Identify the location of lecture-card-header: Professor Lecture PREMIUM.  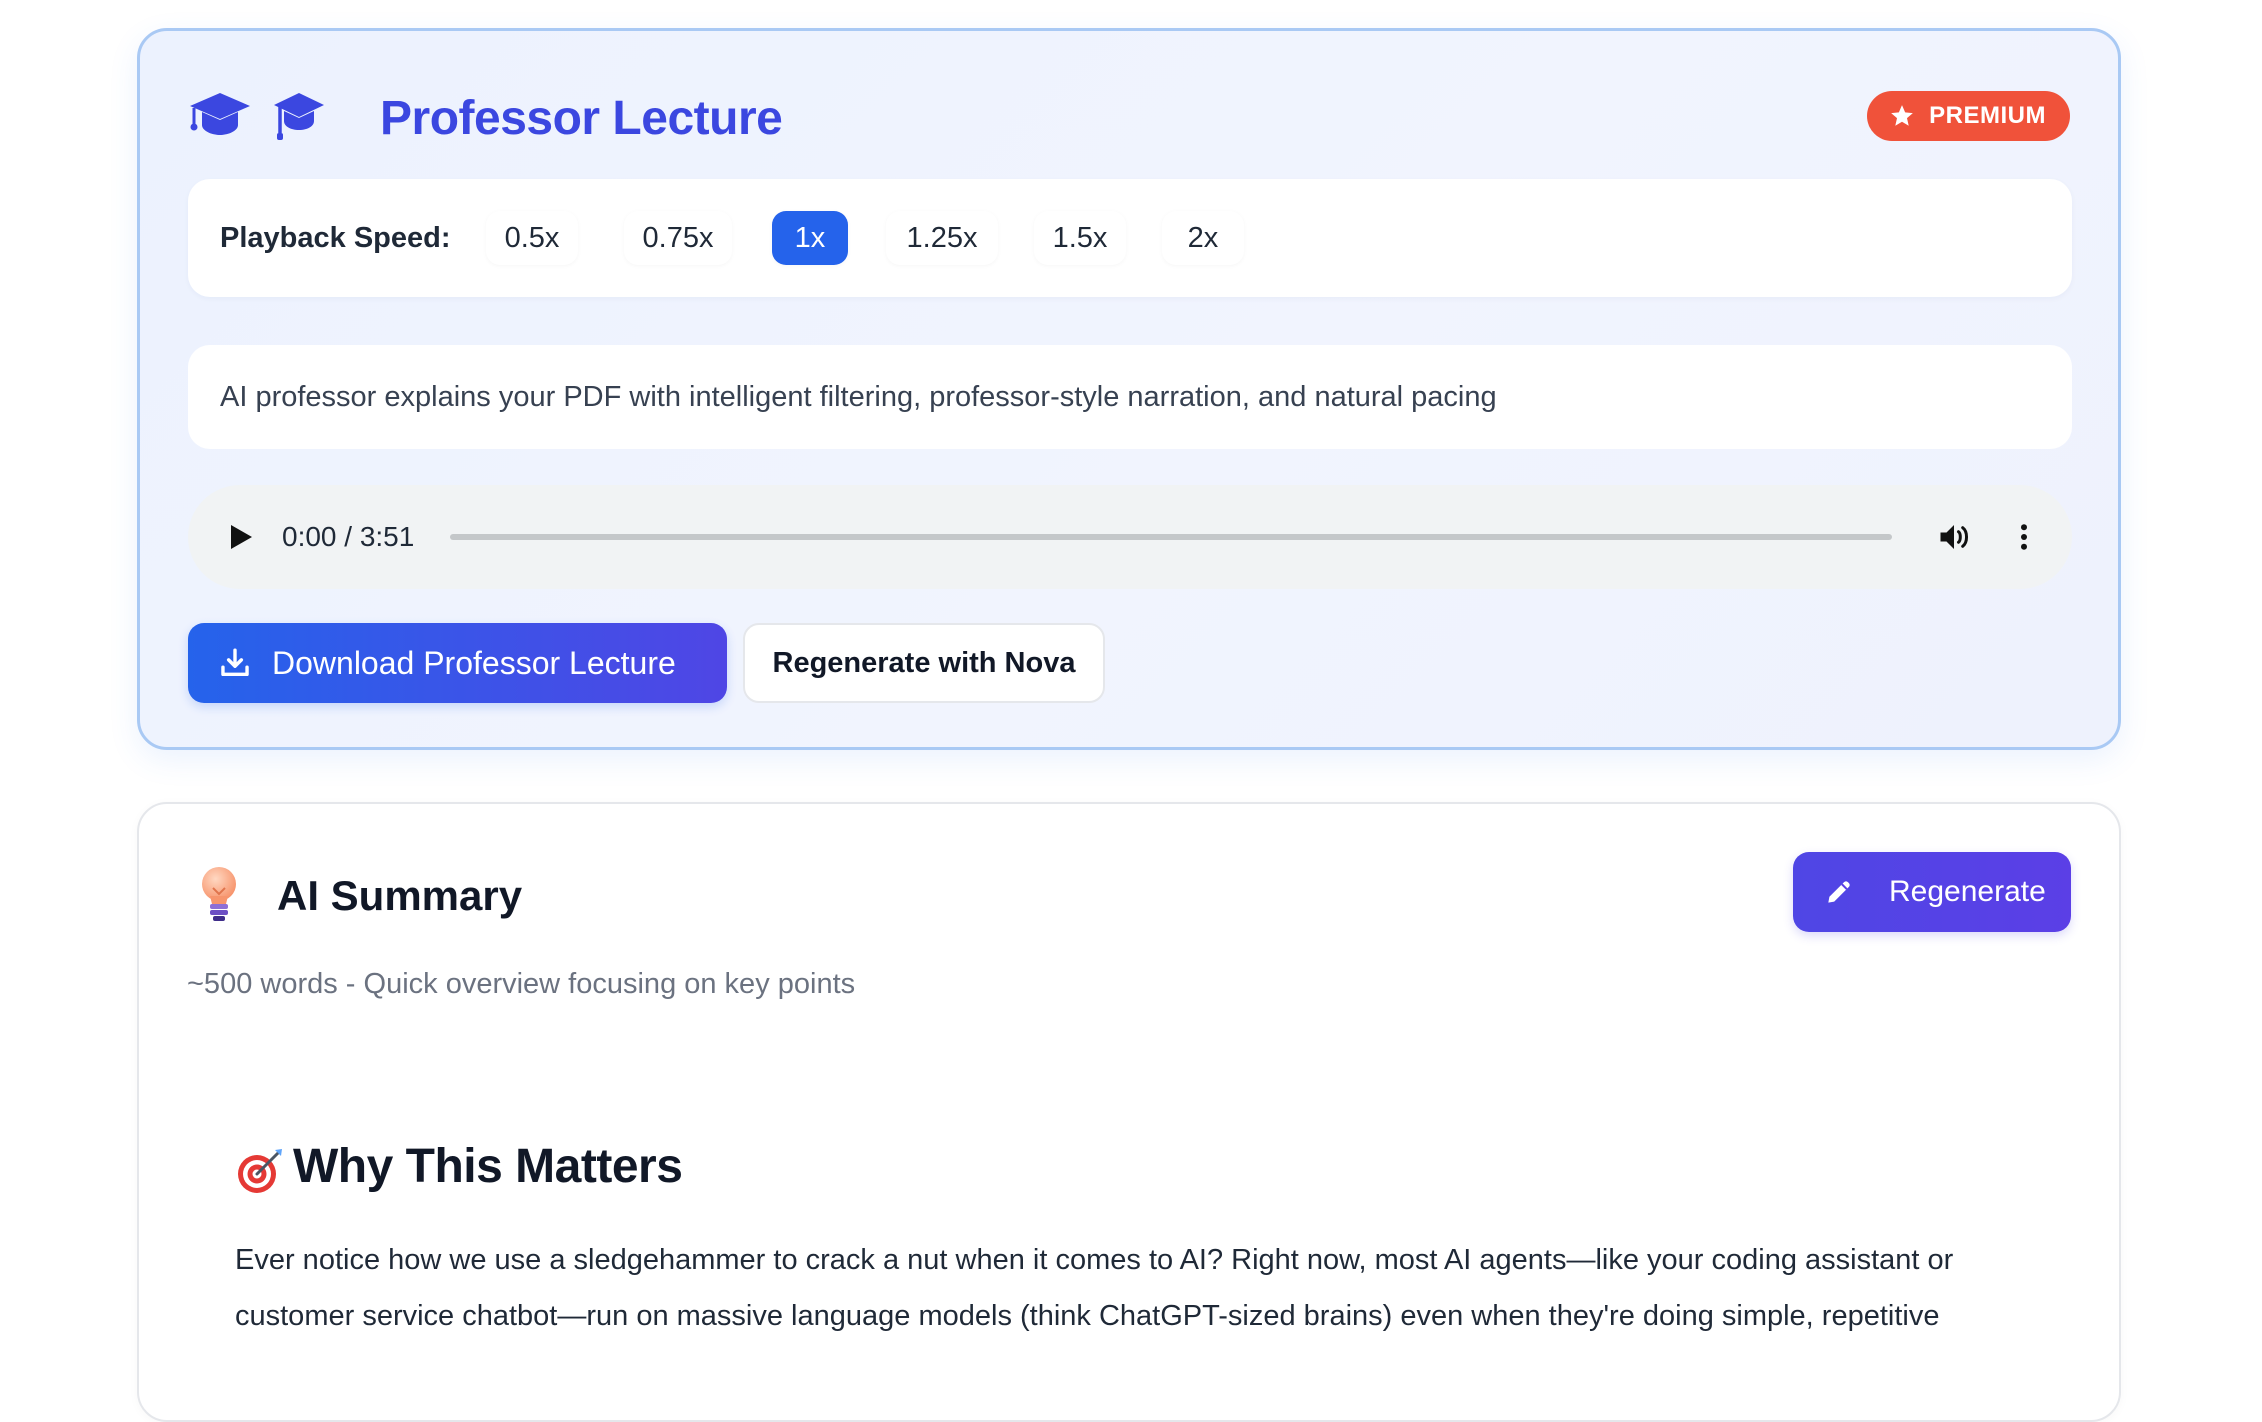
(1129, 119).